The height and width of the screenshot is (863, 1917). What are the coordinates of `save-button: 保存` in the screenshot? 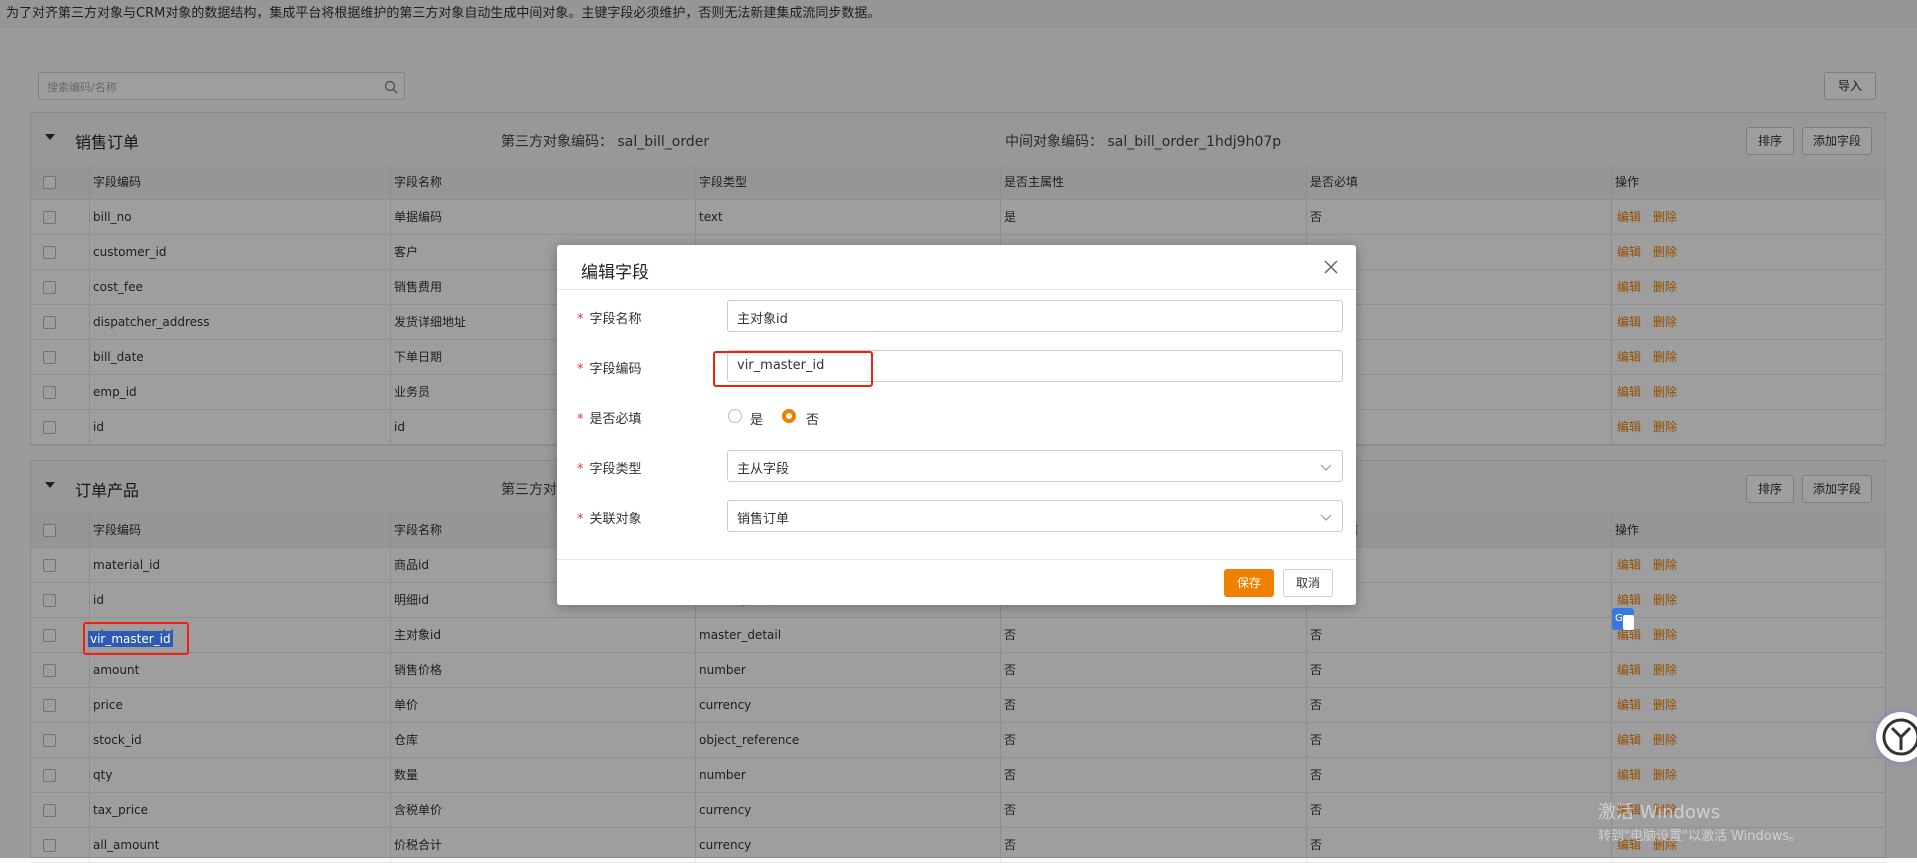 It's located at (1249, 583).